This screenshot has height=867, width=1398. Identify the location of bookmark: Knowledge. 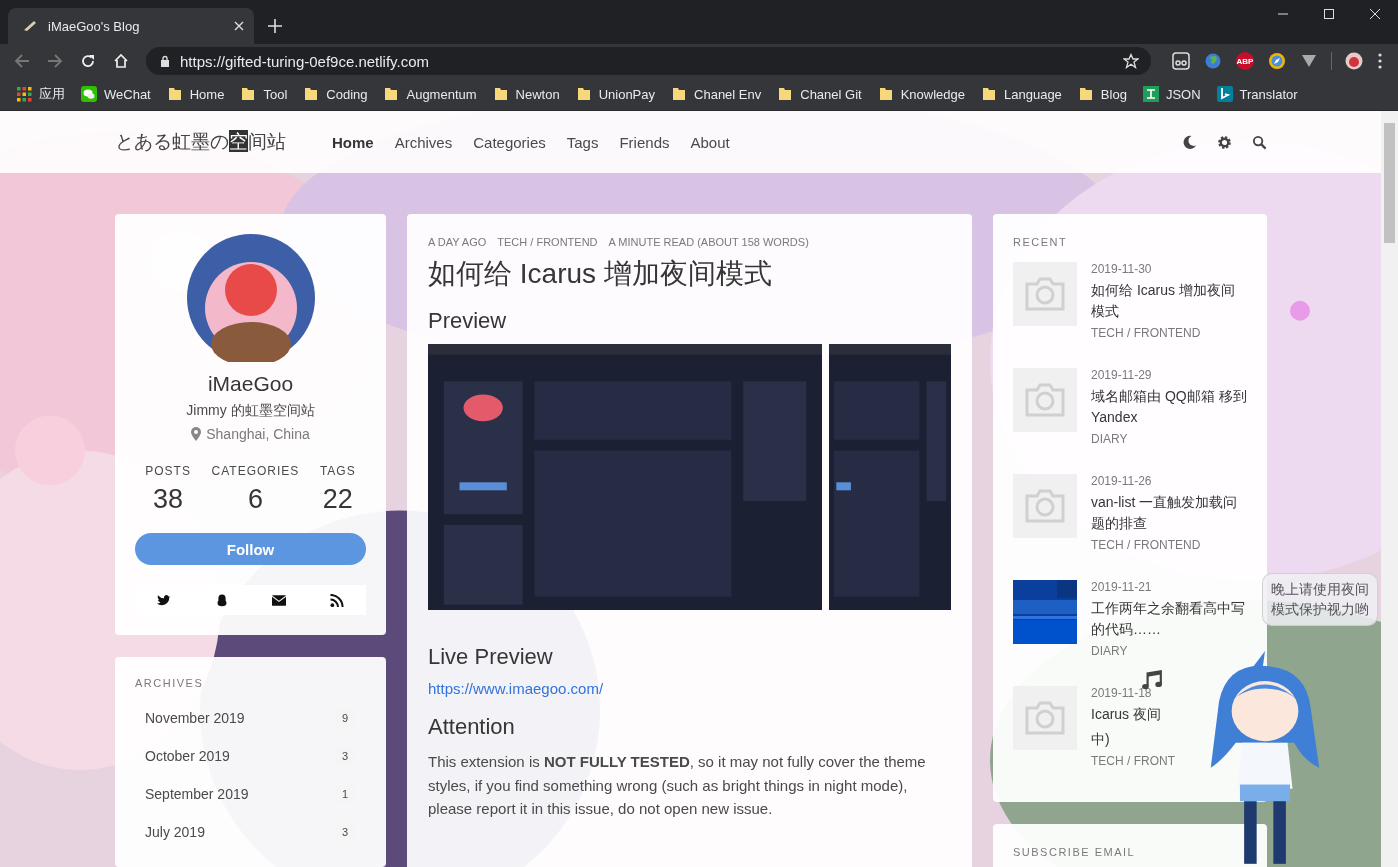
(921, 94).